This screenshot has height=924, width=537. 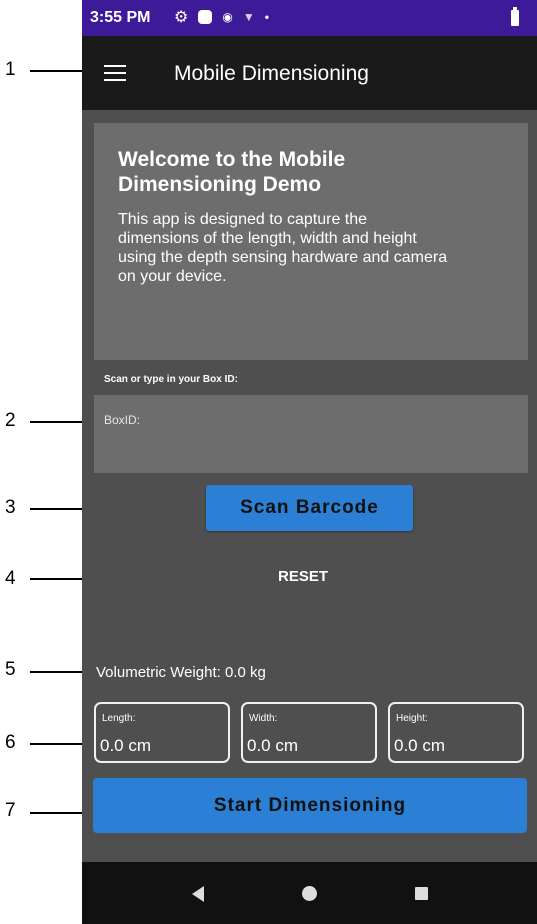 I want to click on gear-icon: ⚙, so click(x=181, y=17).